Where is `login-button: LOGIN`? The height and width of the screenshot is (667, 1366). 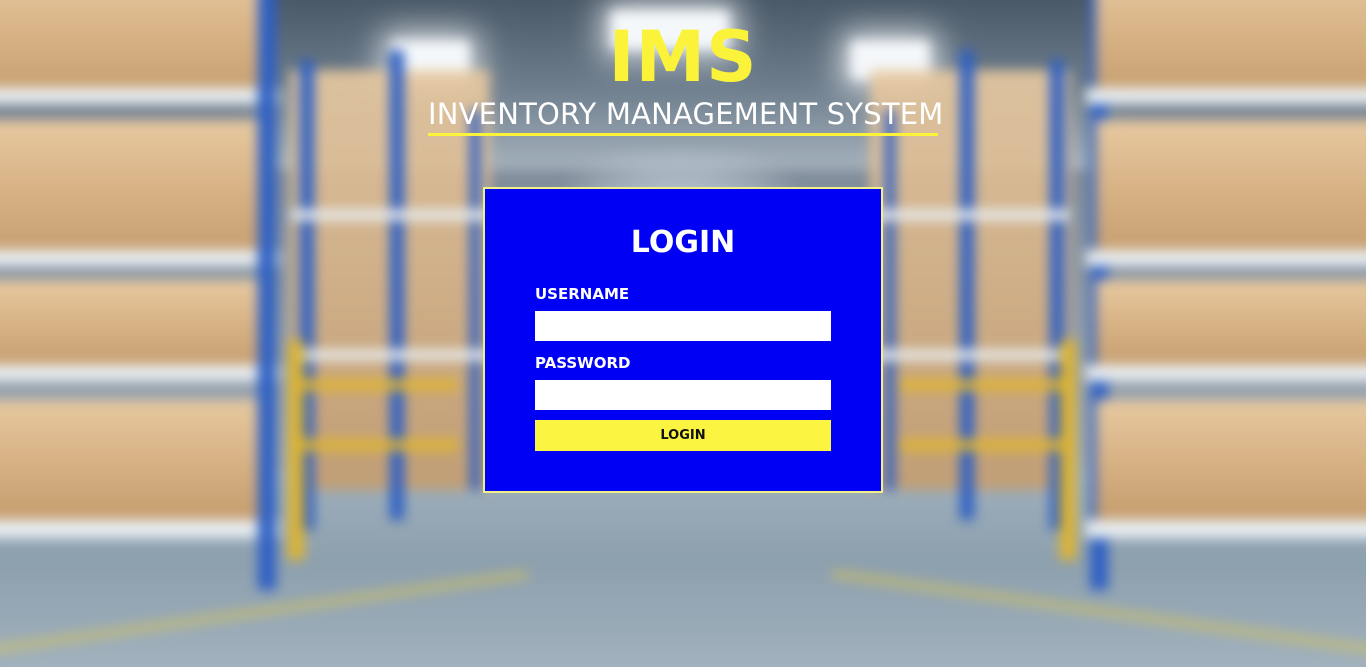 login-button: LOGIN is located at coordinates (683, 435).